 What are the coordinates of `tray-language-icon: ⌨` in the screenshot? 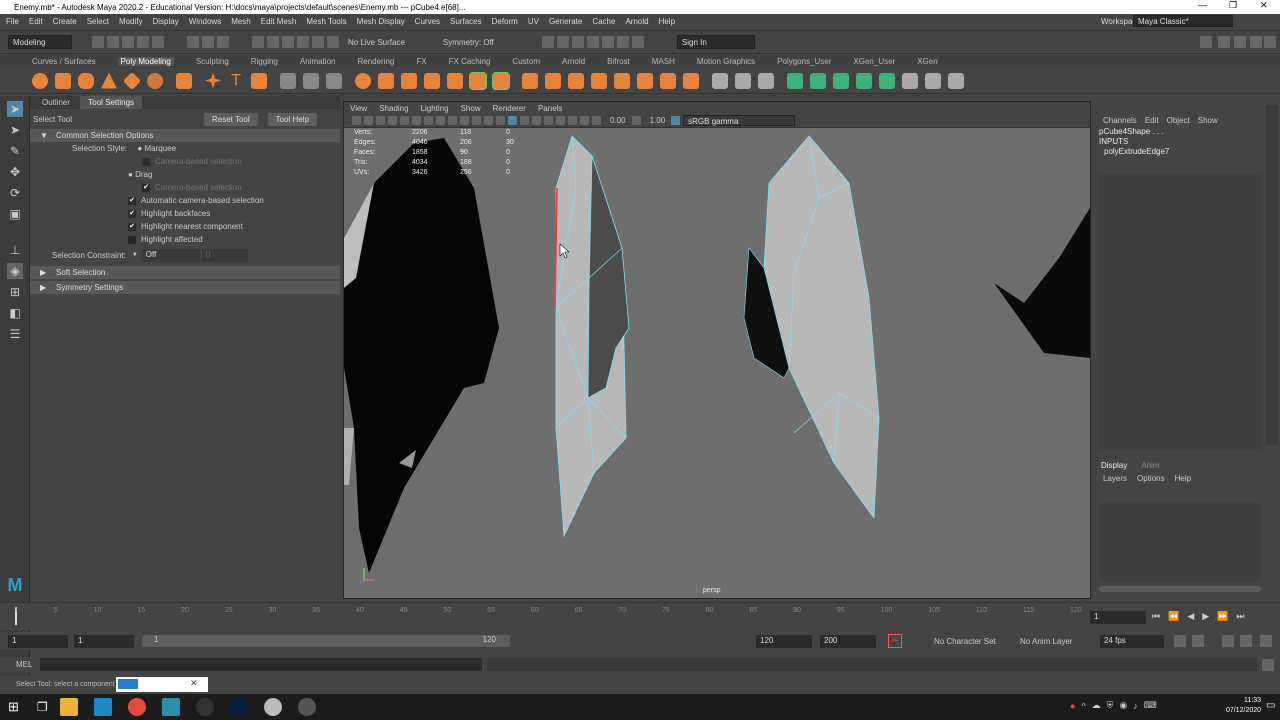 It's located at (1150, 705).